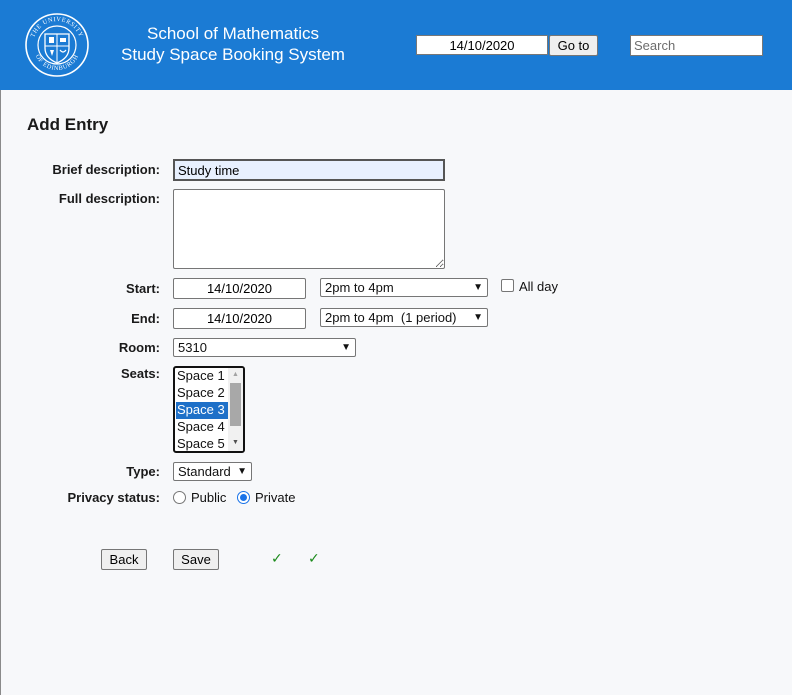 This screenshot has height=695, width=792. What do you see at coordinates (573, 45) in the screenshot?
I see `go-to-button: Go to` at bounding box center [573, 45].